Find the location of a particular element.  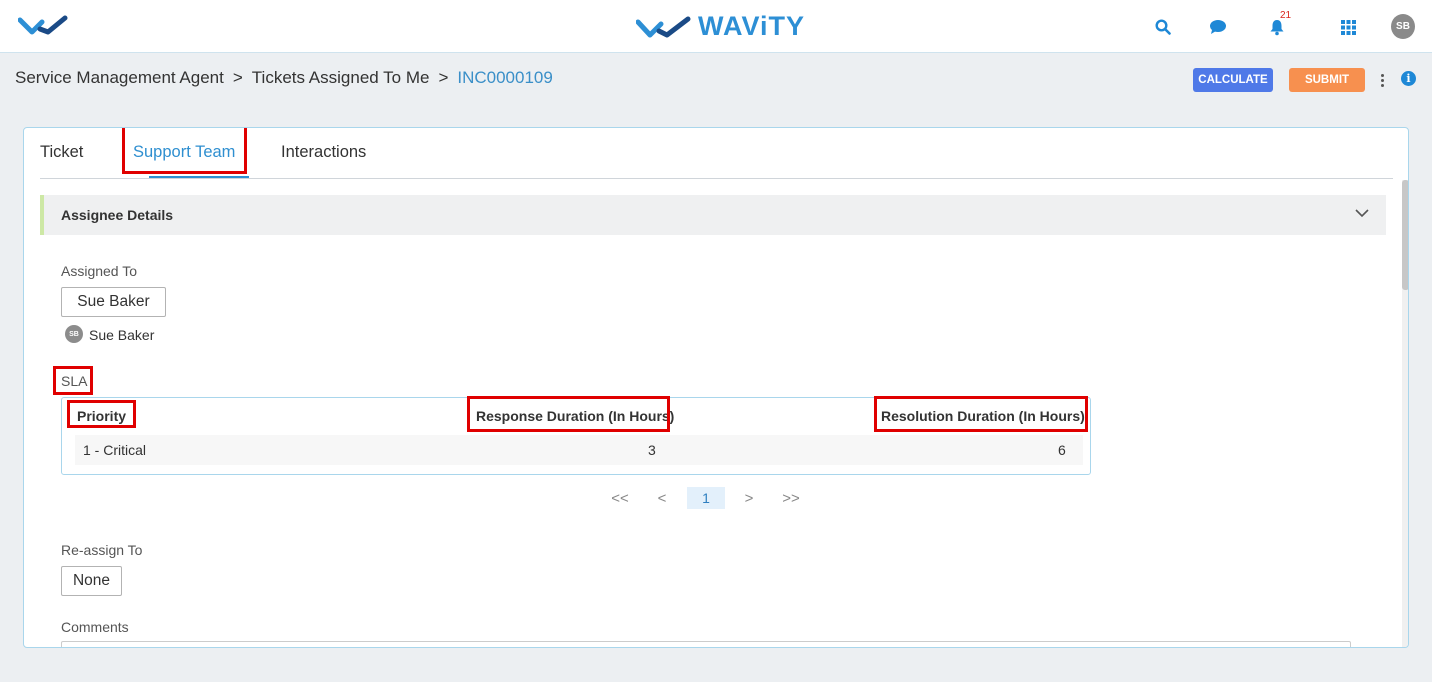

breadcrumb-item-service-management-agent: Service Management Agent is located at coordinates (119, 77).